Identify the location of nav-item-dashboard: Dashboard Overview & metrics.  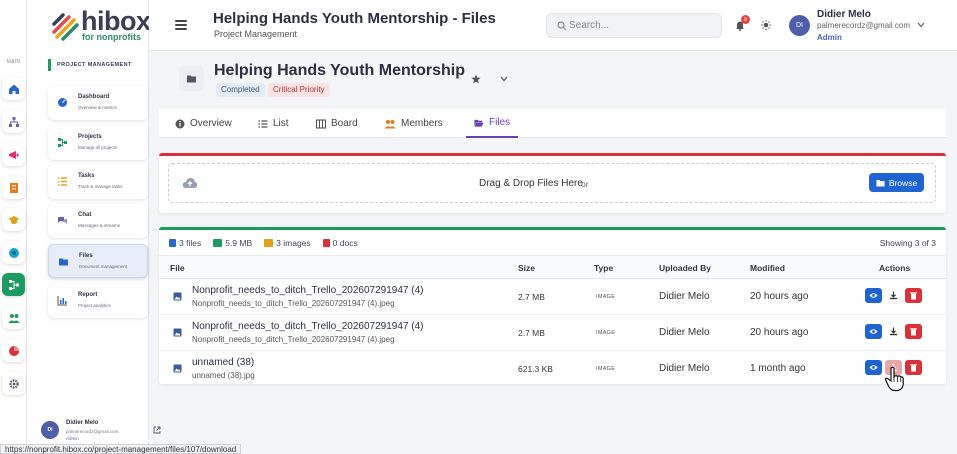
(98, 103).